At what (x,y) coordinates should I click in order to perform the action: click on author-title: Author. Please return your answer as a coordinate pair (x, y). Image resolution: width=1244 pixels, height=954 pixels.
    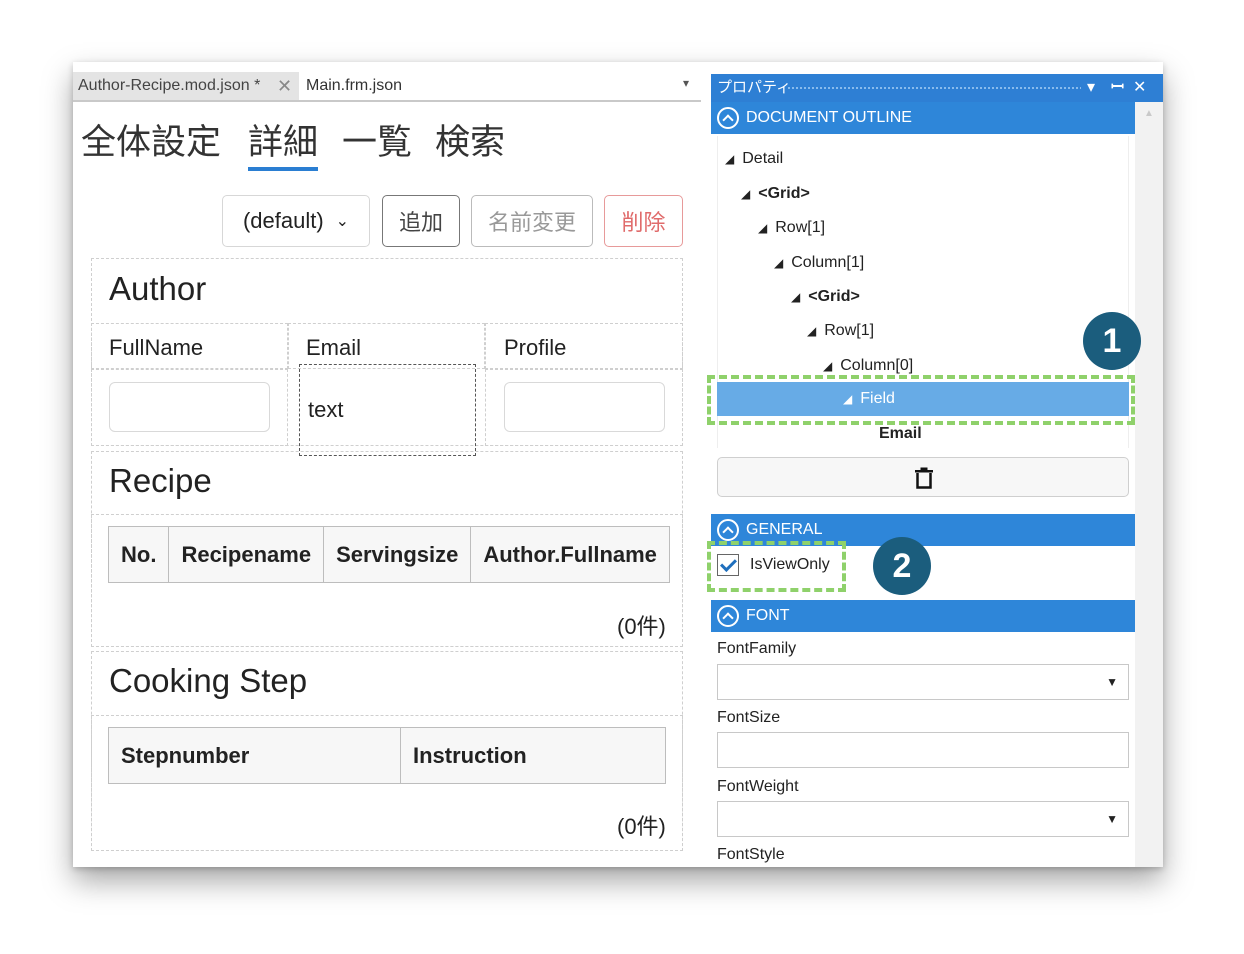
    Looking at the image, I should click on (158, 288).